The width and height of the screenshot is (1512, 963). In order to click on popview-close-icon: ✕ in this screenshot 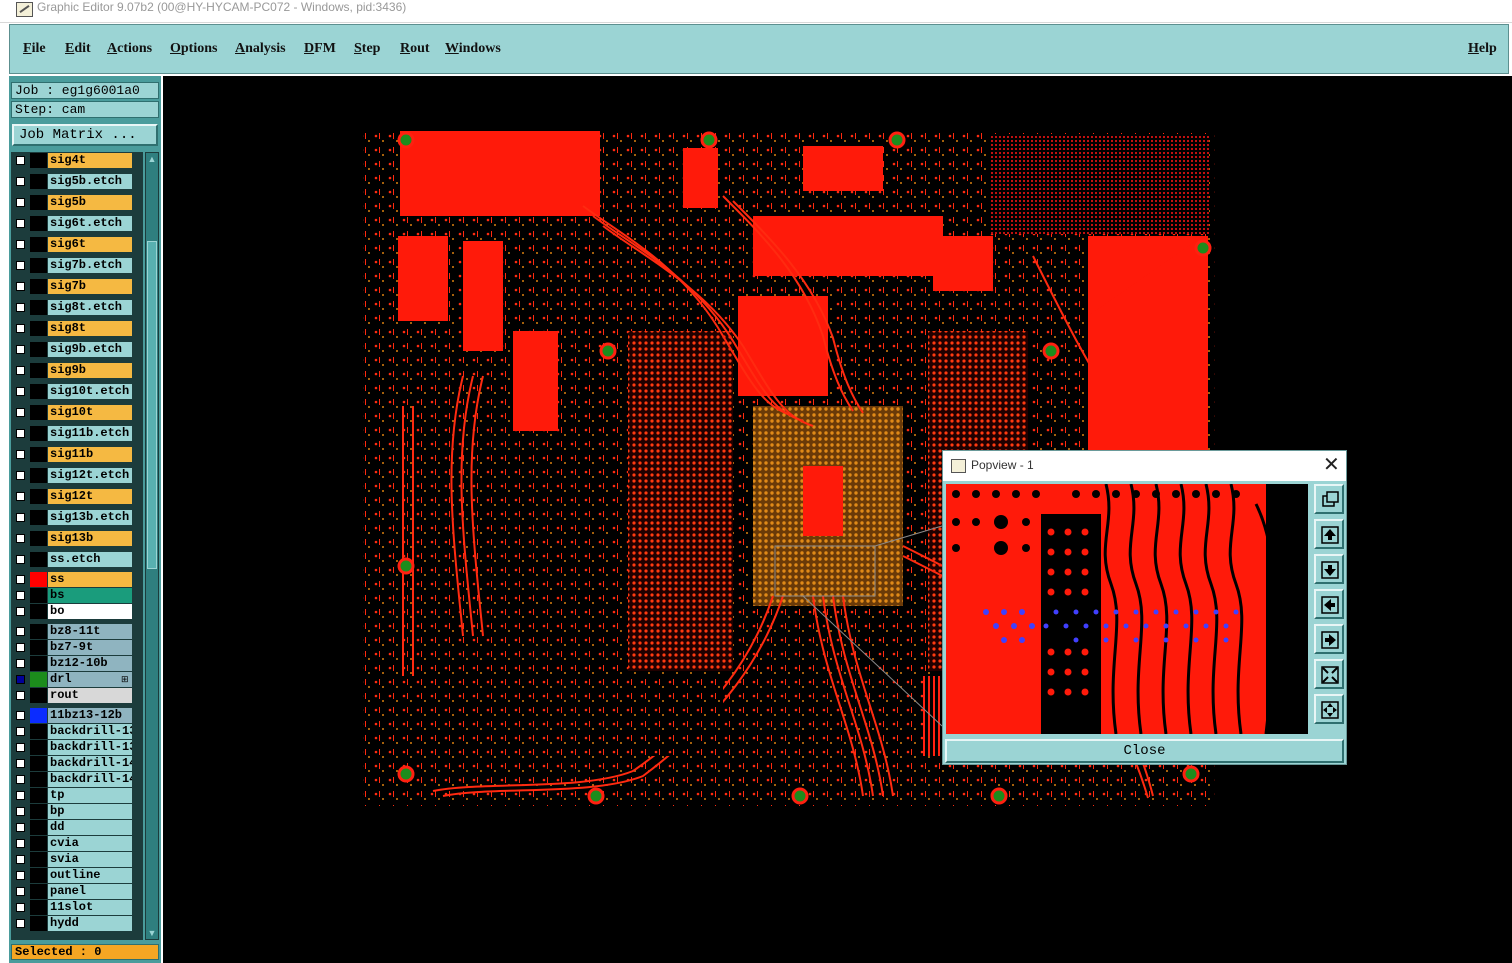, I will do `click(1331, 465)`.